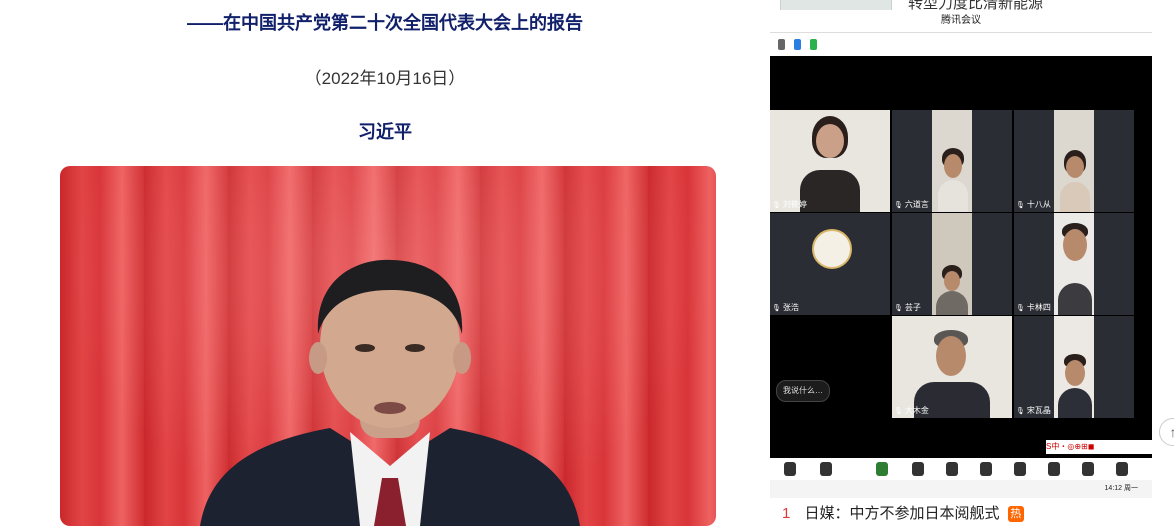 The image size is (1174, 526). Describe the element at coordinates (786, 513) in the screenshot. I see `news-rank: 1` at that location.